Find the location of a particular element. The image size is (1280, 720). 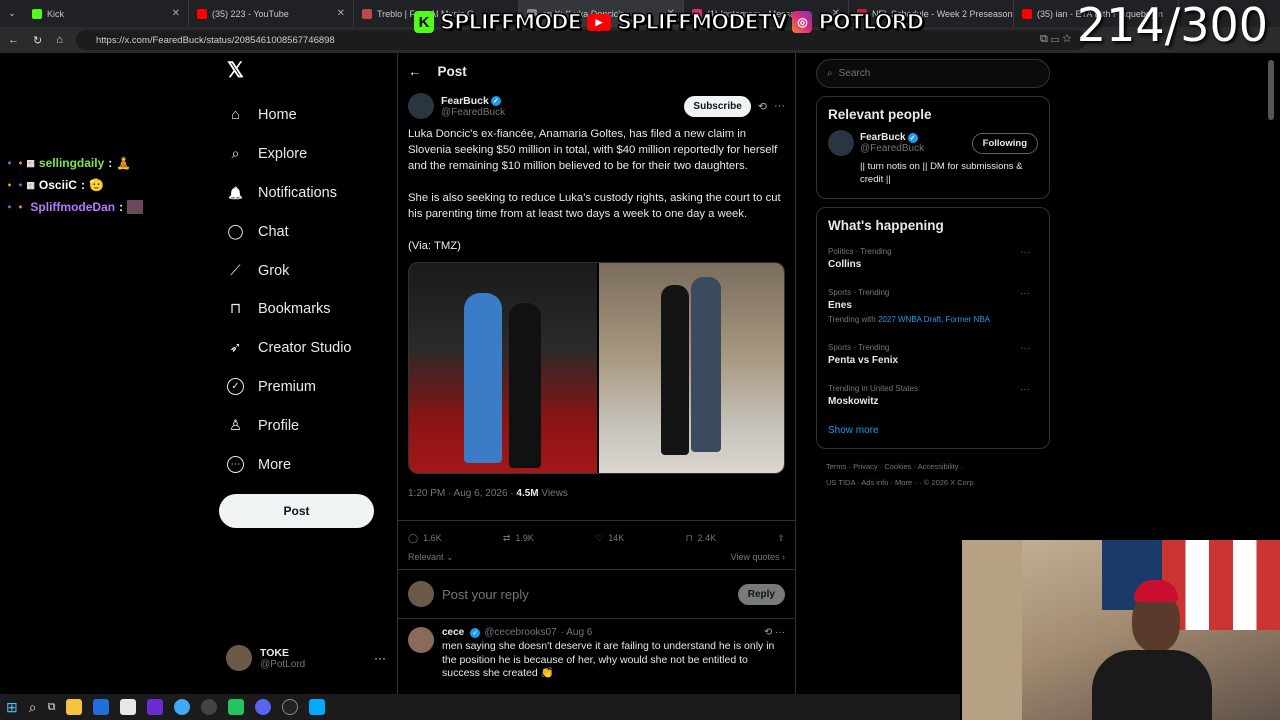

subscribe-button: Subscribe is located at coordinates (717, 106).